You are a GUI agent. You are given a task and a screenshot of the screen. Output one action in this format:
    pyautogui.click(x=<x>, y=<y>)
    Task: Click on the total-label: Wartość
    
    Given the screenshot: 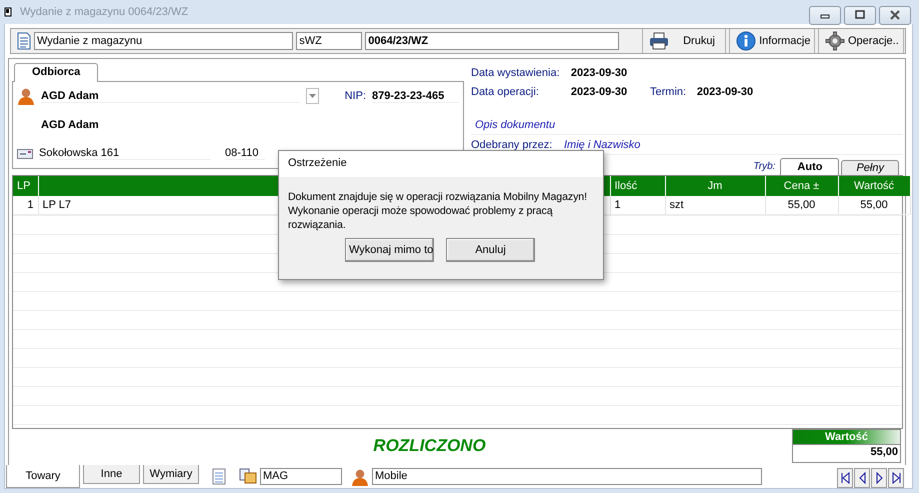 What is the action you would take?
    pyautogui.click(x=846, y=437)
    